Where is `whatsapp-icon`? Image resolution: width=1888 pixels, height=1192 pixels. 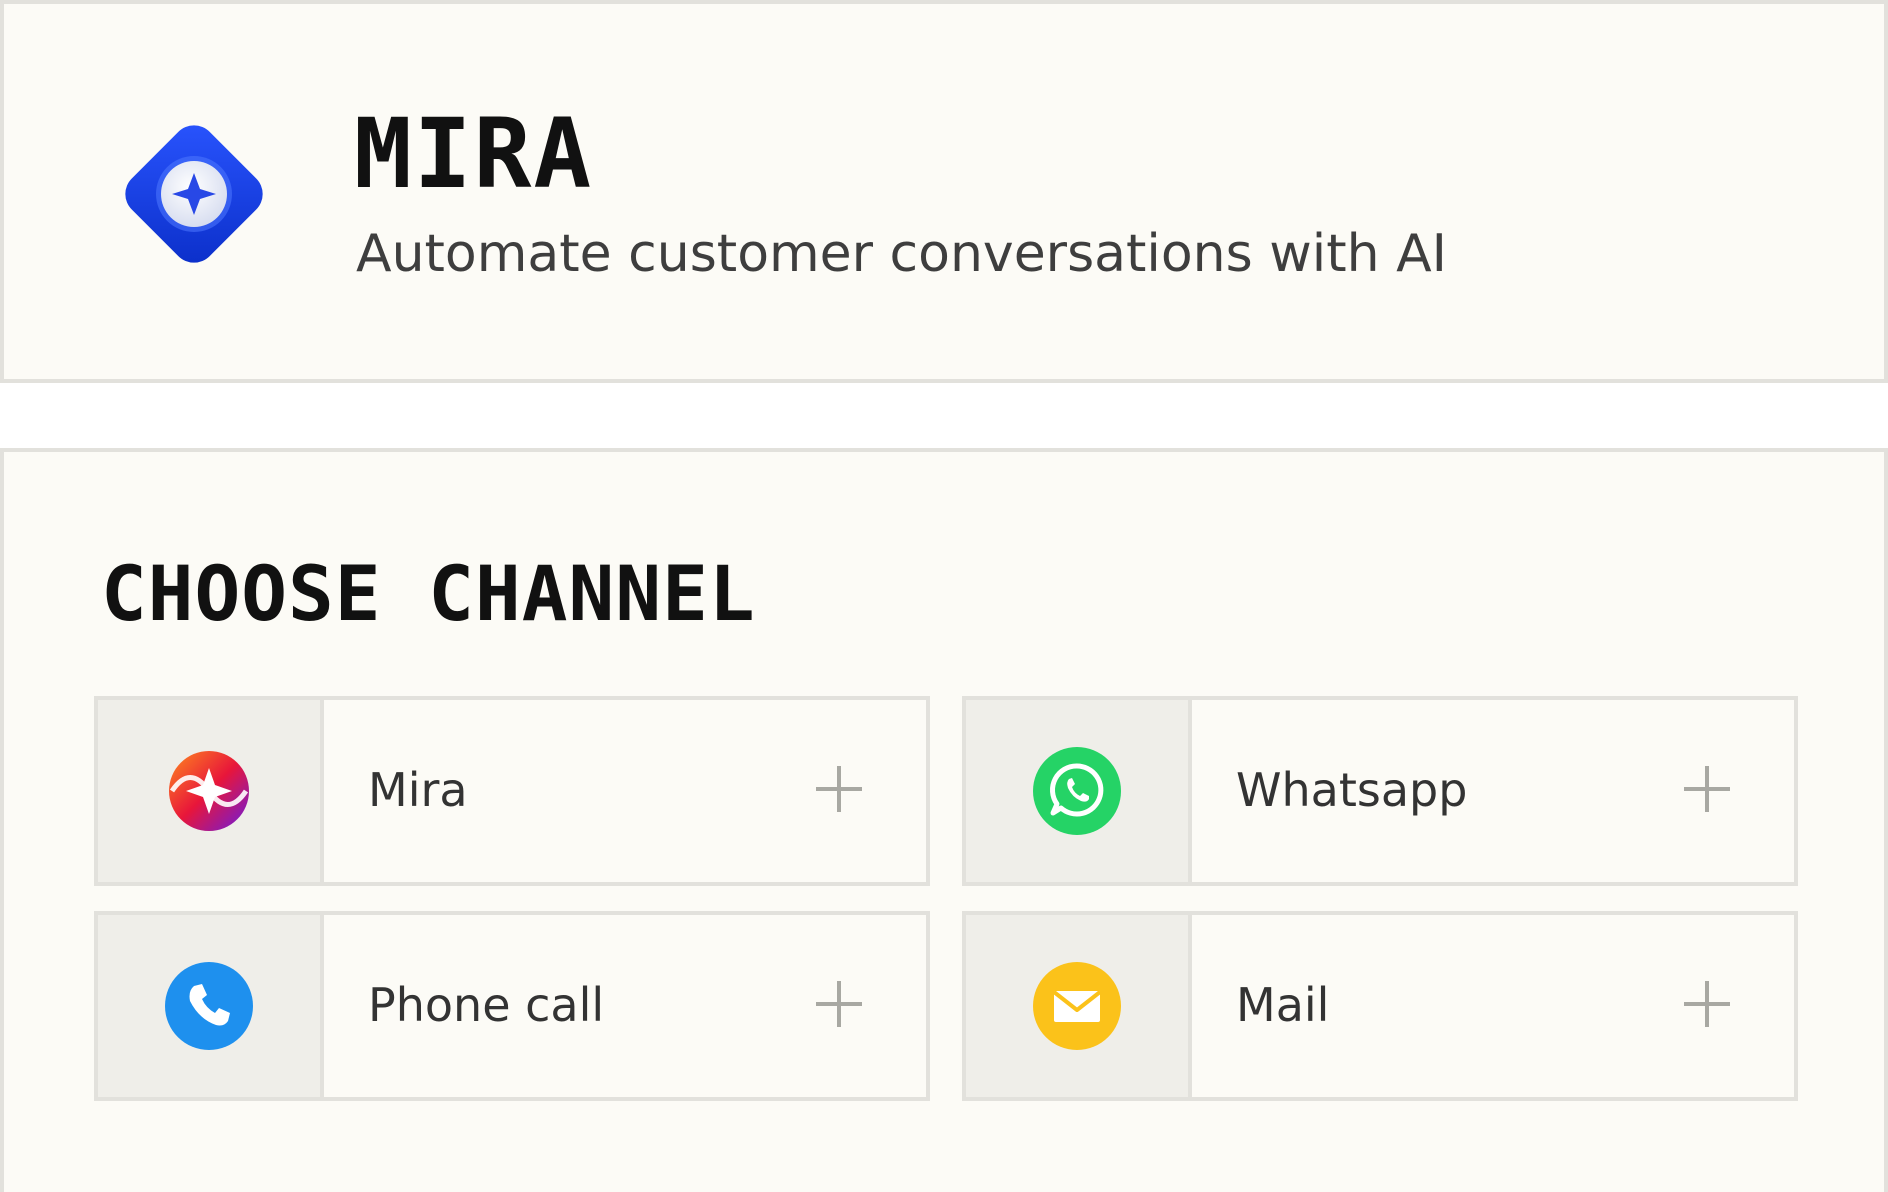 whatsapp-icon is located at coordinates (1077, 791).